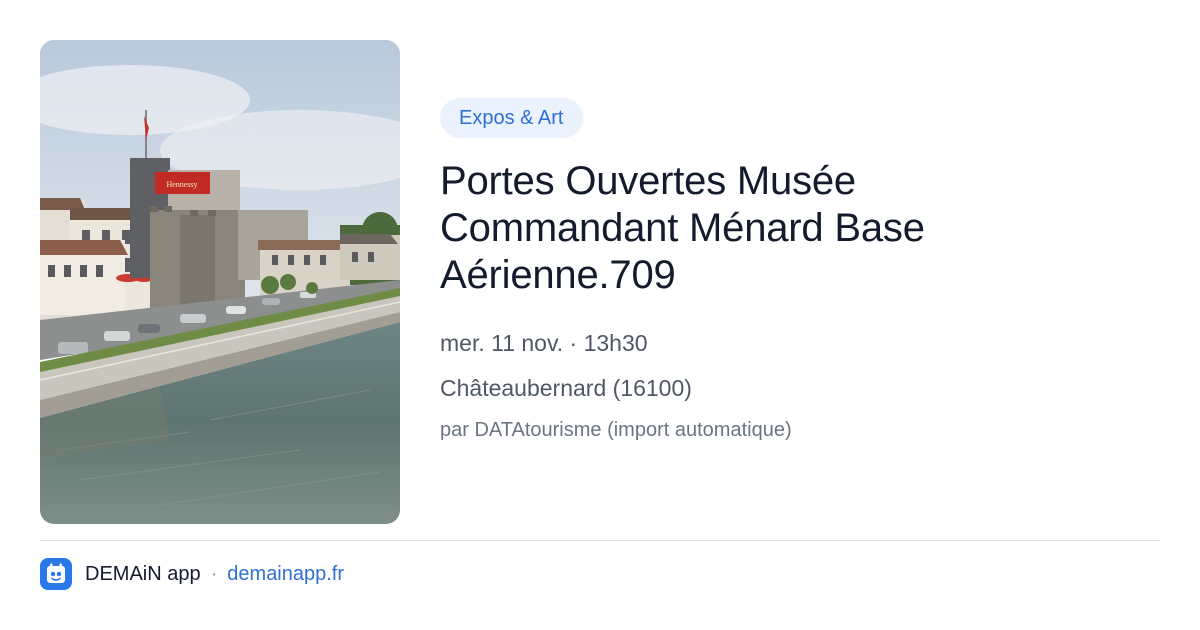 This screenshot has height=630, width=1200. What do you see at coordinates (181, 184) in the screenshot?
I see `hennessy-sign: Hennessy` at bounding box center [181, 184].